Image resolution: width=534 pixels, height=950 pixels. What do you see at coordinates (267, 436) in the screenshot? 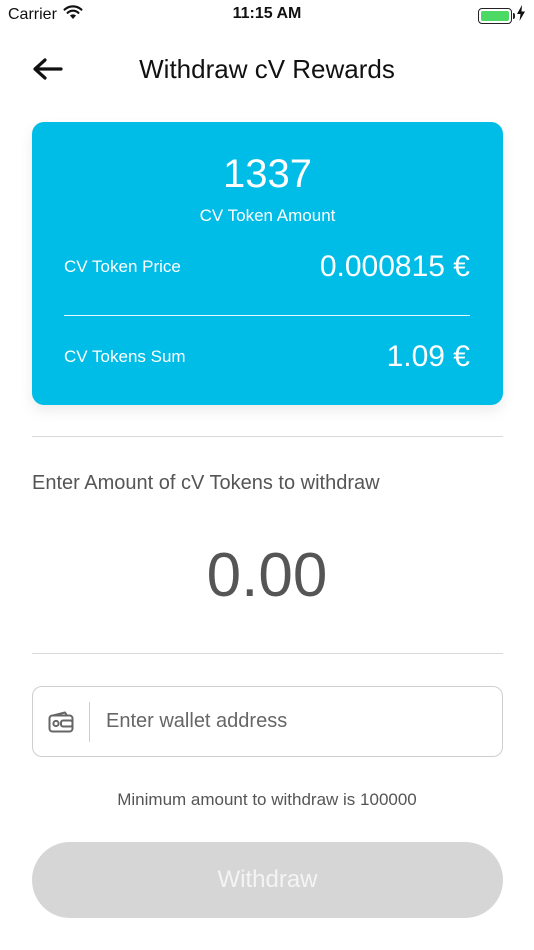
I see `section-divider-top` at bounding box center [267, 436].